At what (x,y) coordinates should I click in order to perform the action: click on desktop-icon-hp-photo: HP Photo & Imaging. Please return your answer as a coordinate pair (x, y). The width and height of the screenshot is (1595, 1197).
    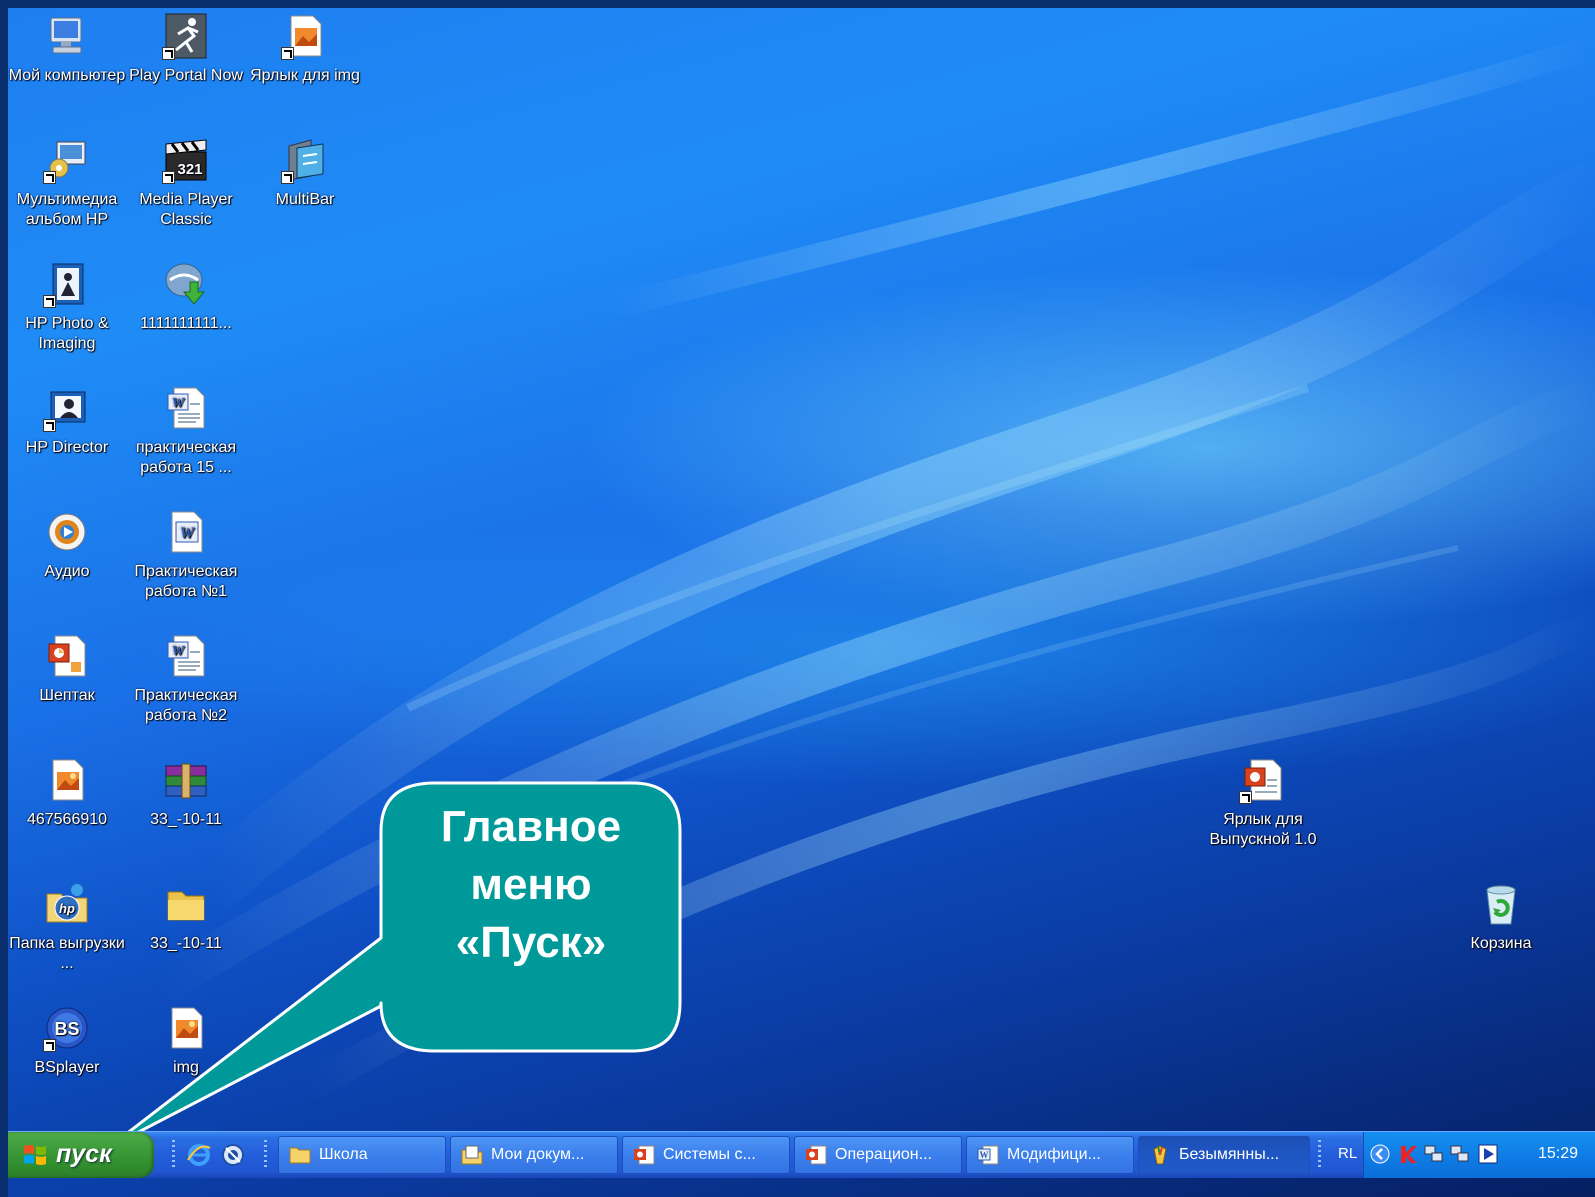
    Looking at the image, I should click on (67, 307).